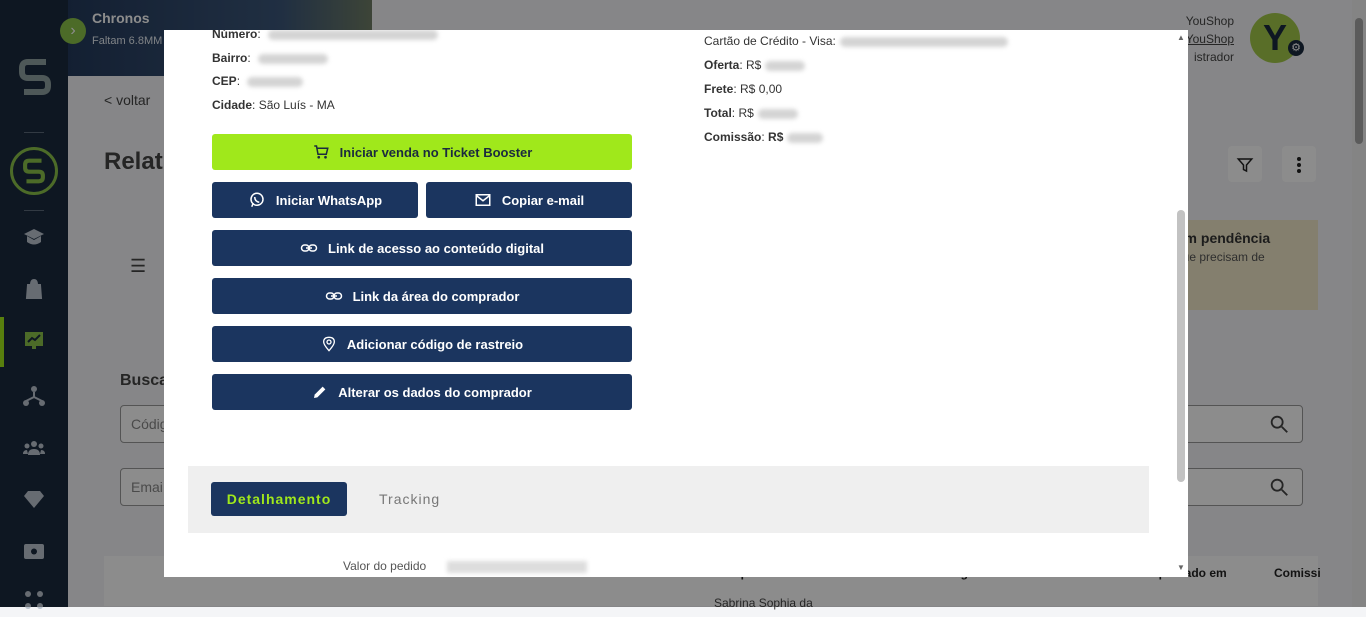 The width and height of the screenshot is (1366, 617). I want to click on tab-tracking: Tracking, so click(409, 499).